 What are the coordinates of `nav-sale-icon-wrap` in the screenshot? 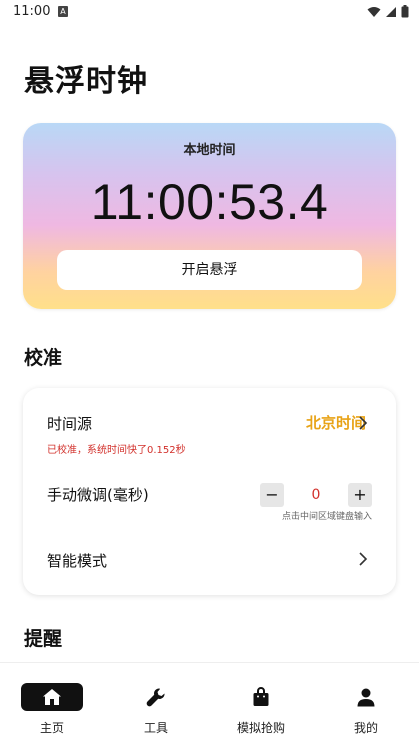 It's located at (261, 697).